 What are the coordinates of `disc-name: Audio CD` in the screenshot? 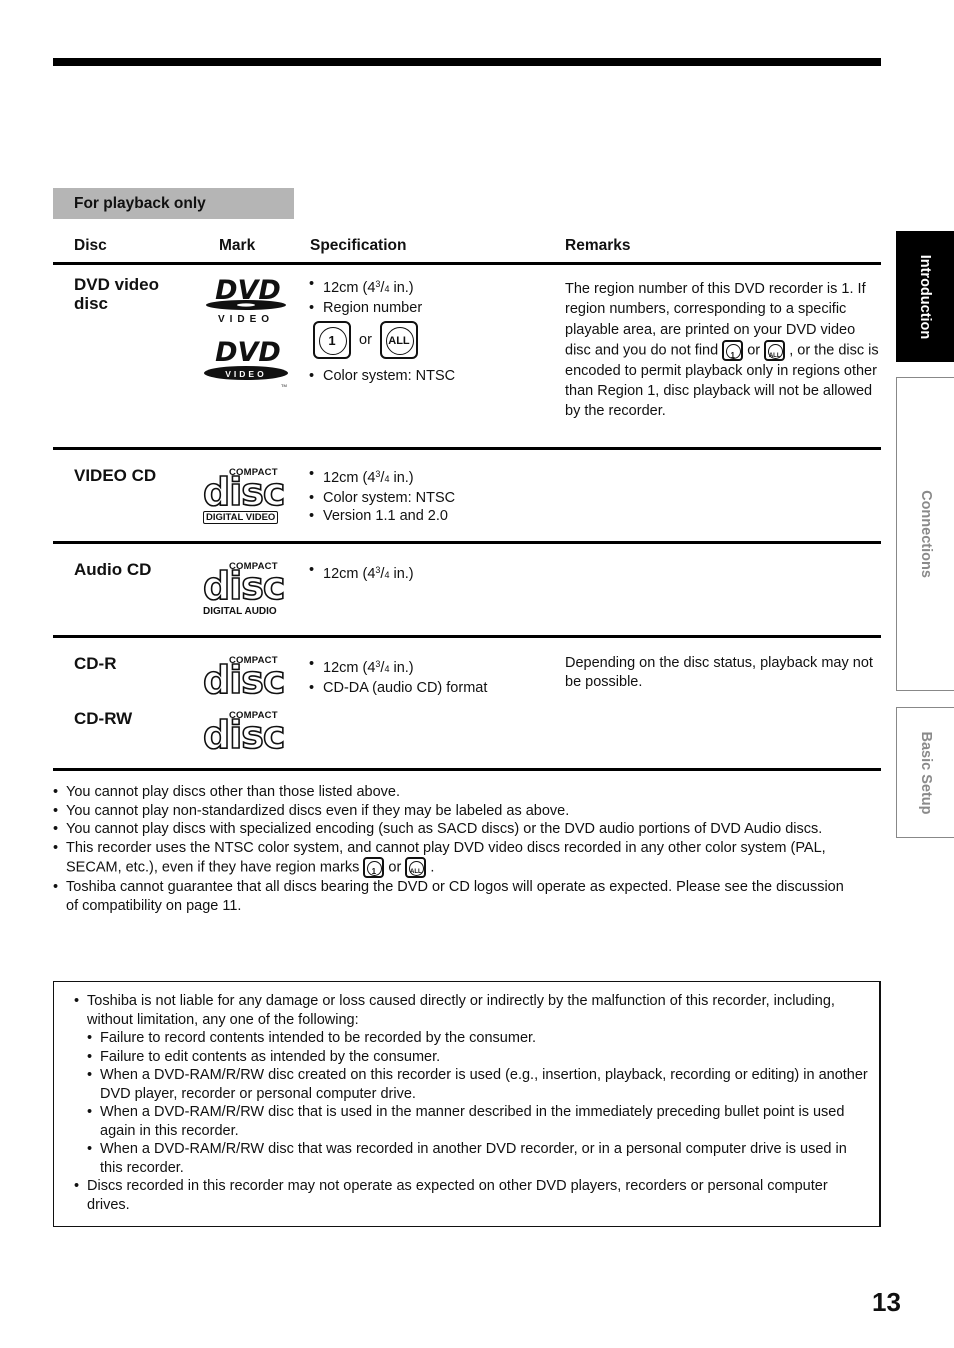 It's located at (113, 569).